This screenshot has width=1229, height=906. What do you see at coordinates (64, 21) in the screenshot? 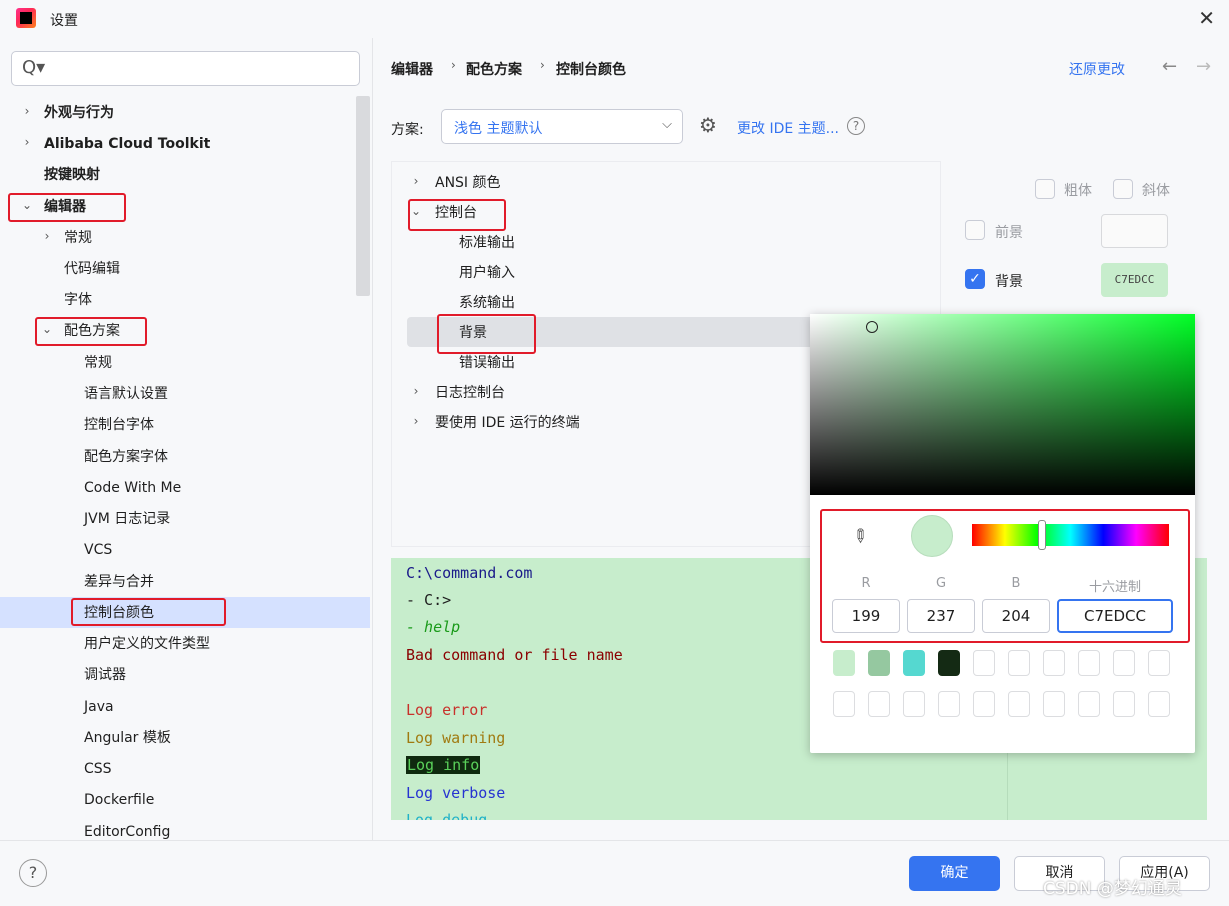
I see `window-title: 设置` at bounding box center [64, 21].